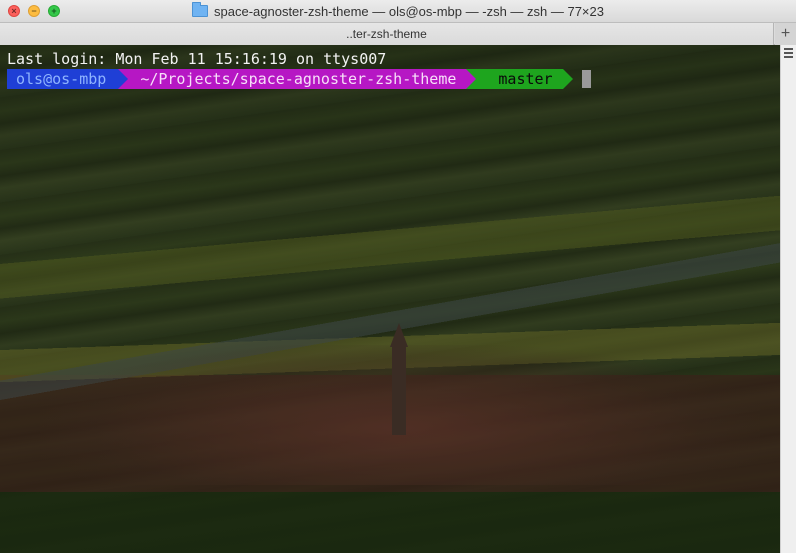 The image size is (796, 553). What do you see at coordinates (788, 53) in the screenshot?
I see `hamburger-menu-icon` at bounding box center [788, 53].